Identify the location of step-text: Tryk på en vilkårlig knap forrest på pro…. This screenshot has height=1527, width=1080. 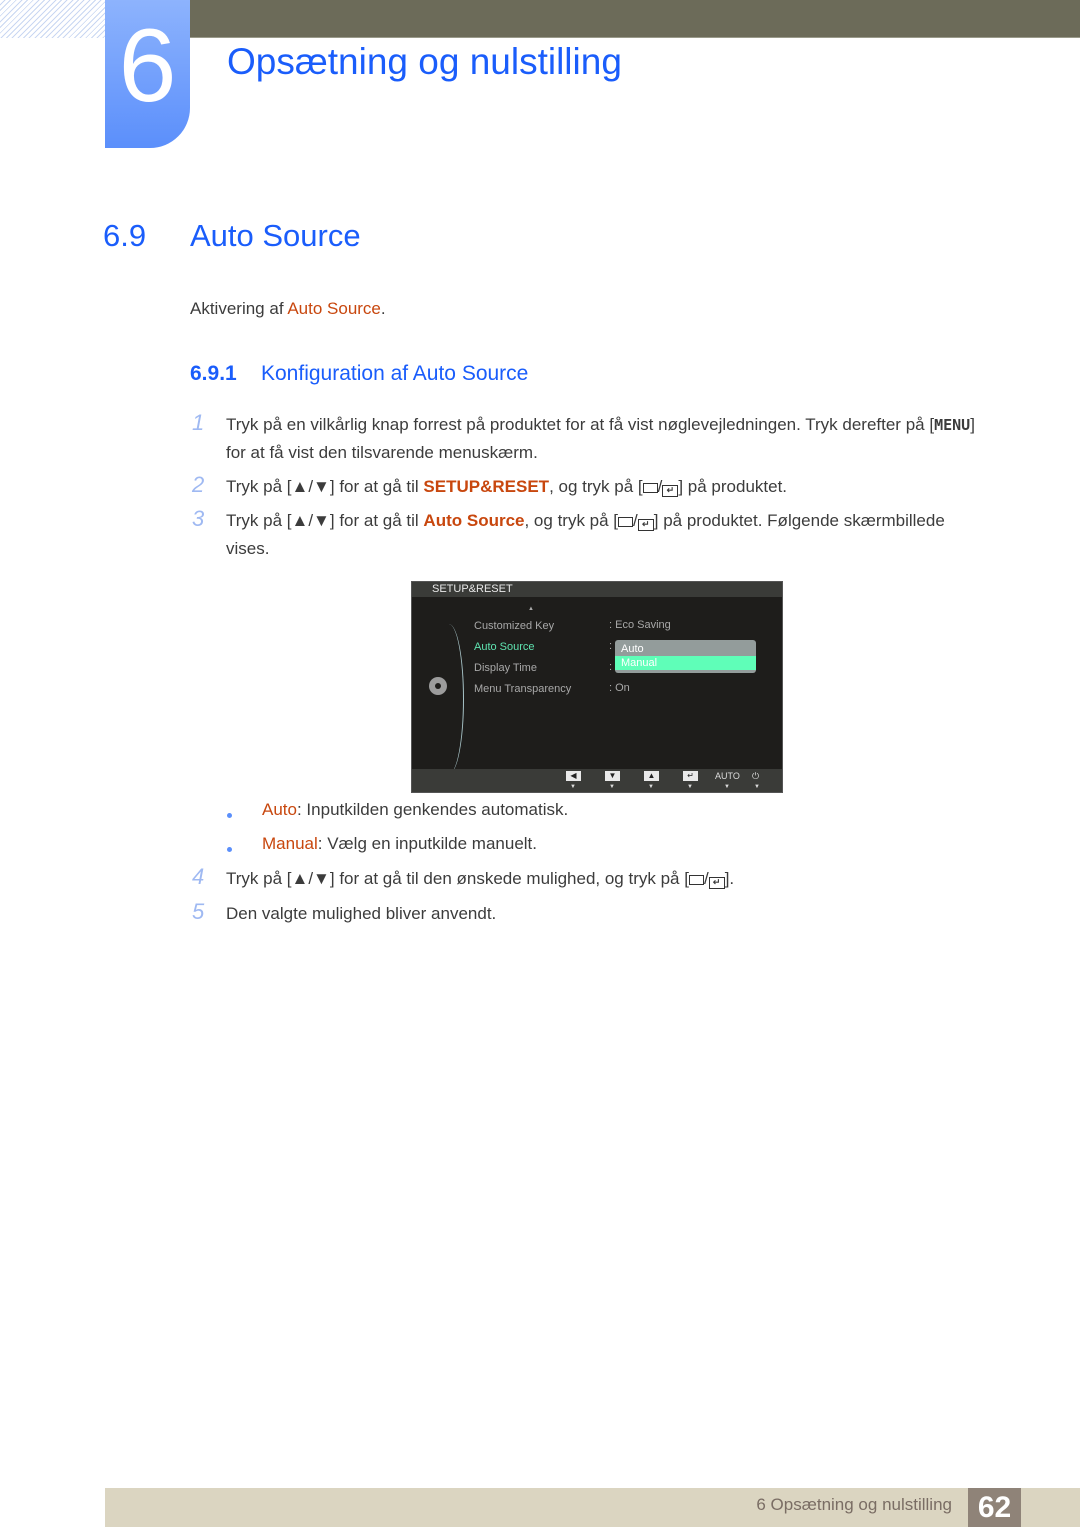
(600, 425).